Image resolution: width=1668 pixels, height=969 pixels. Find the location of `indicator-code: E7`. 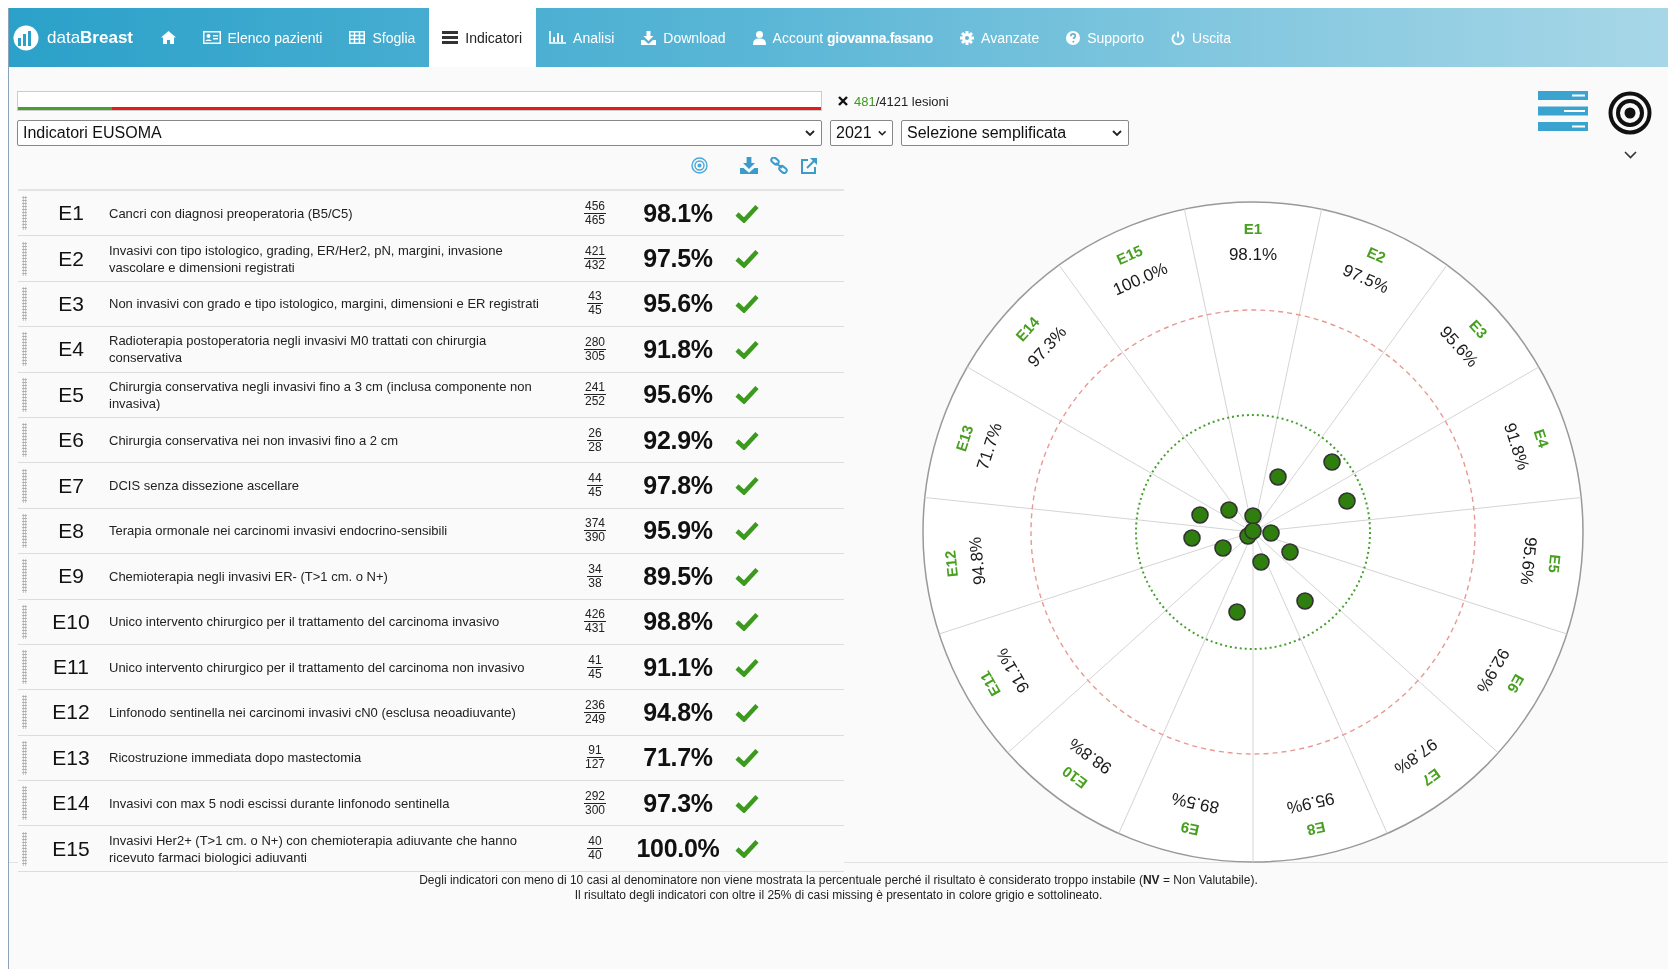

indicator-code: E7 is located at coordinates (71, 485).